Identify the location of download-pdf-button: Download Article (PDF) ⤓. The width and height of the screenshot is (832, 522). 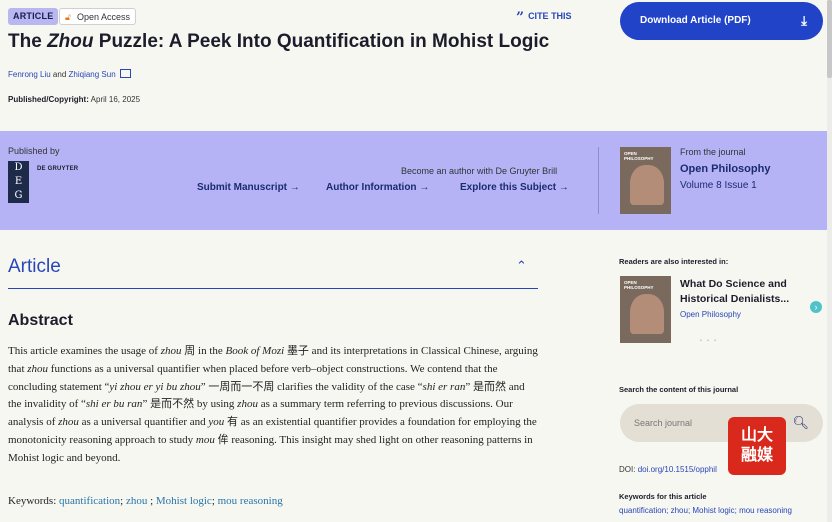
(721, 21).